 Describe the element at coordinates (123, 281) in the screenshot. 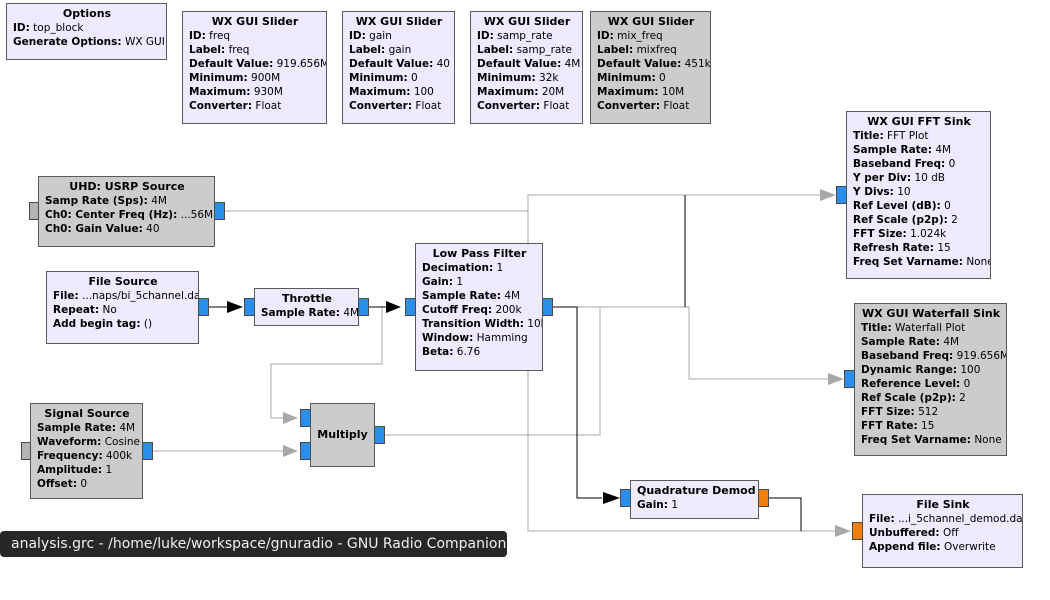

I see `block-title: File Source` at that location.